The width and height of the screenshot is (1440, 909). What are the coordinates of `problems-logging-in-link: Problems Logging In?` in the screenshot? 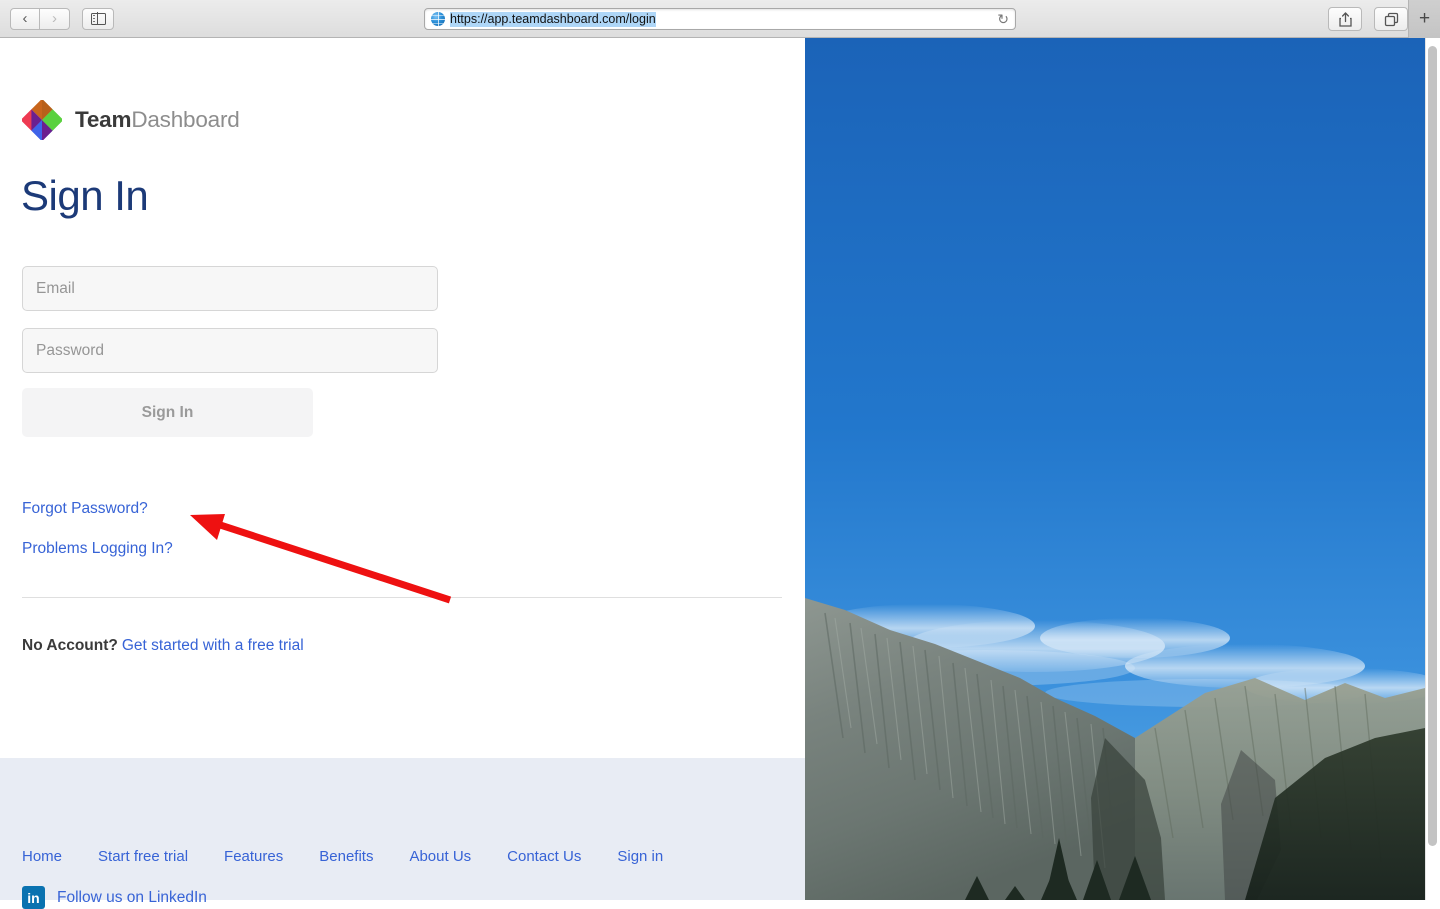 It's located at (97, 549).